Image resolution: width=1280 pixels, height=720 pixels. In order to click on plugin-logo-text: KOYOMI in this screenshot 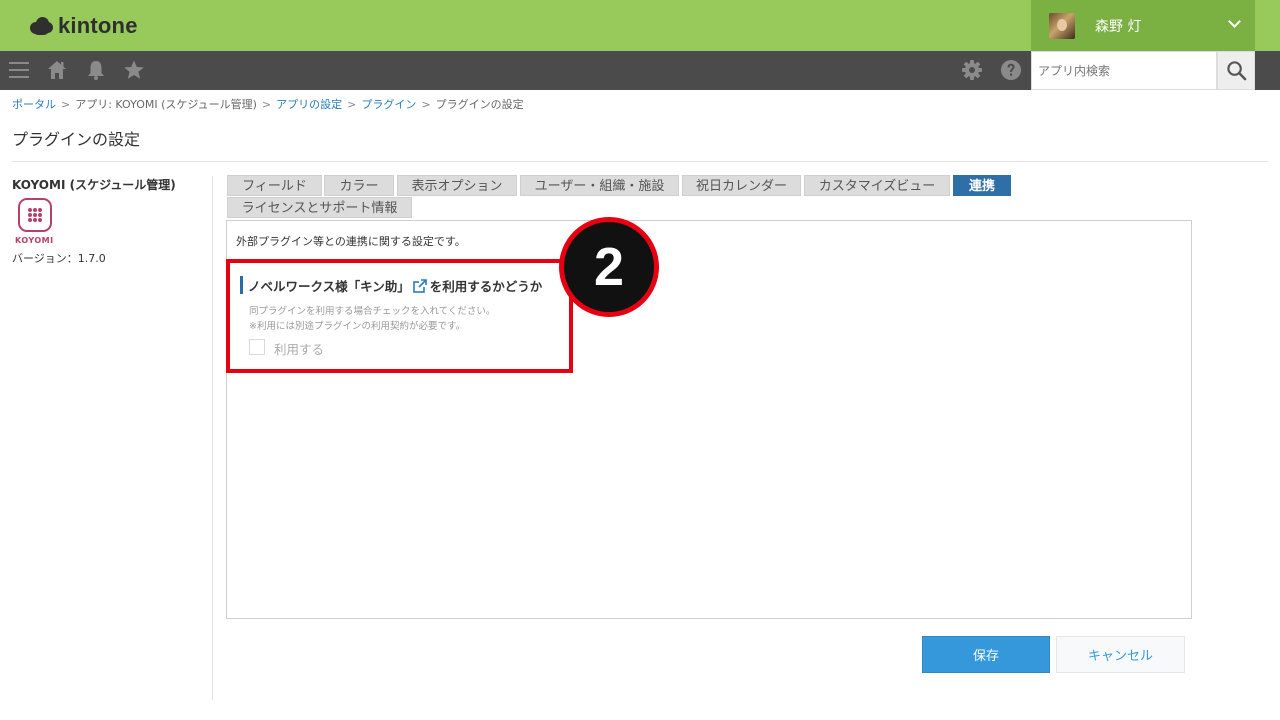, I will do `click(34, 240)`.